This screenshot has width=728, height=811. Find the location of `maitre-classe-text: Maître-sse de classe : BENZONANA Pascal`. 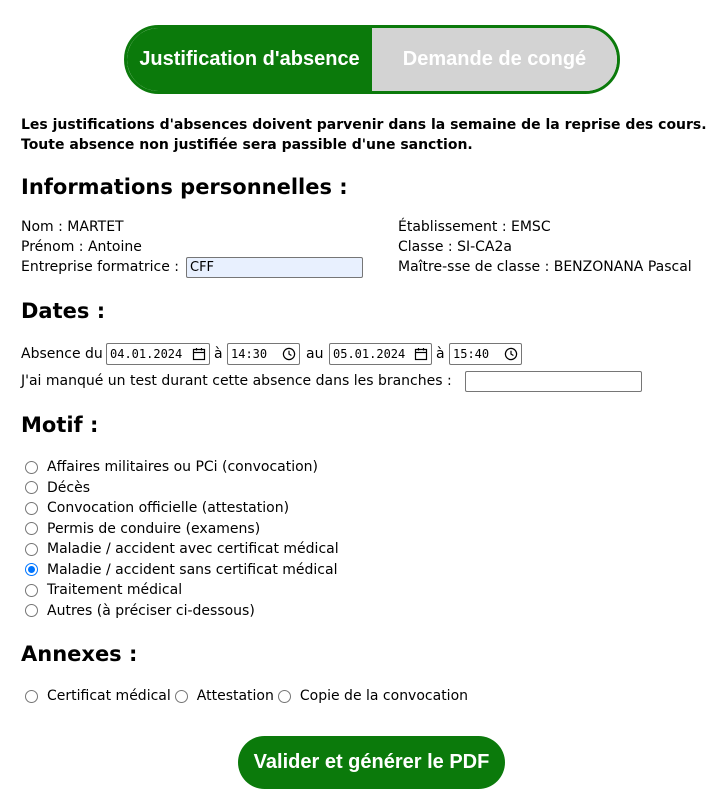

maitre-classe-text: Maître-sse de classe : BENZONANA Pascal is located at coordinates (545, 267).